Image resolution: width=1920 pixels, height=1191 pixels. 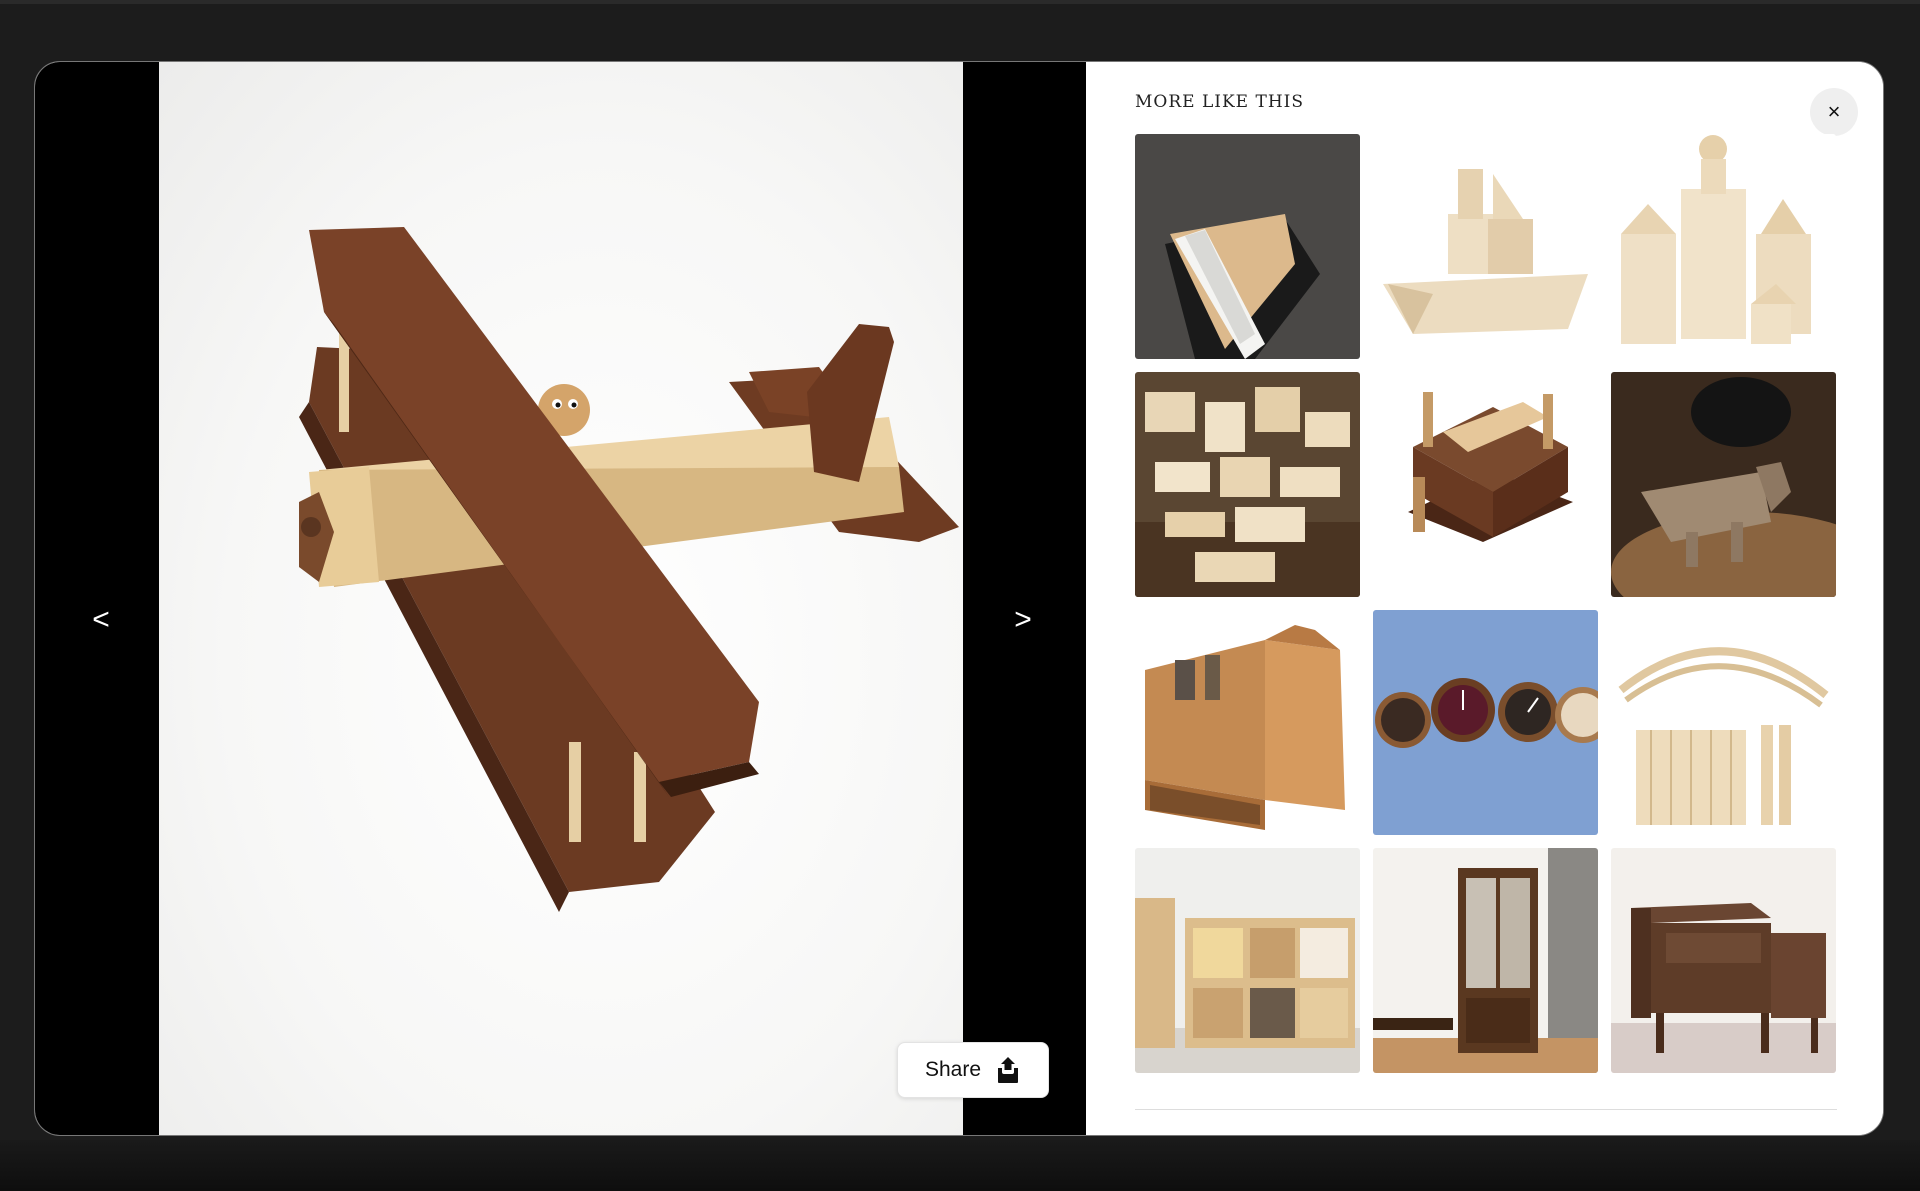 I want to click on related-tile-storage-shelves, so click(x=1247, y=960).